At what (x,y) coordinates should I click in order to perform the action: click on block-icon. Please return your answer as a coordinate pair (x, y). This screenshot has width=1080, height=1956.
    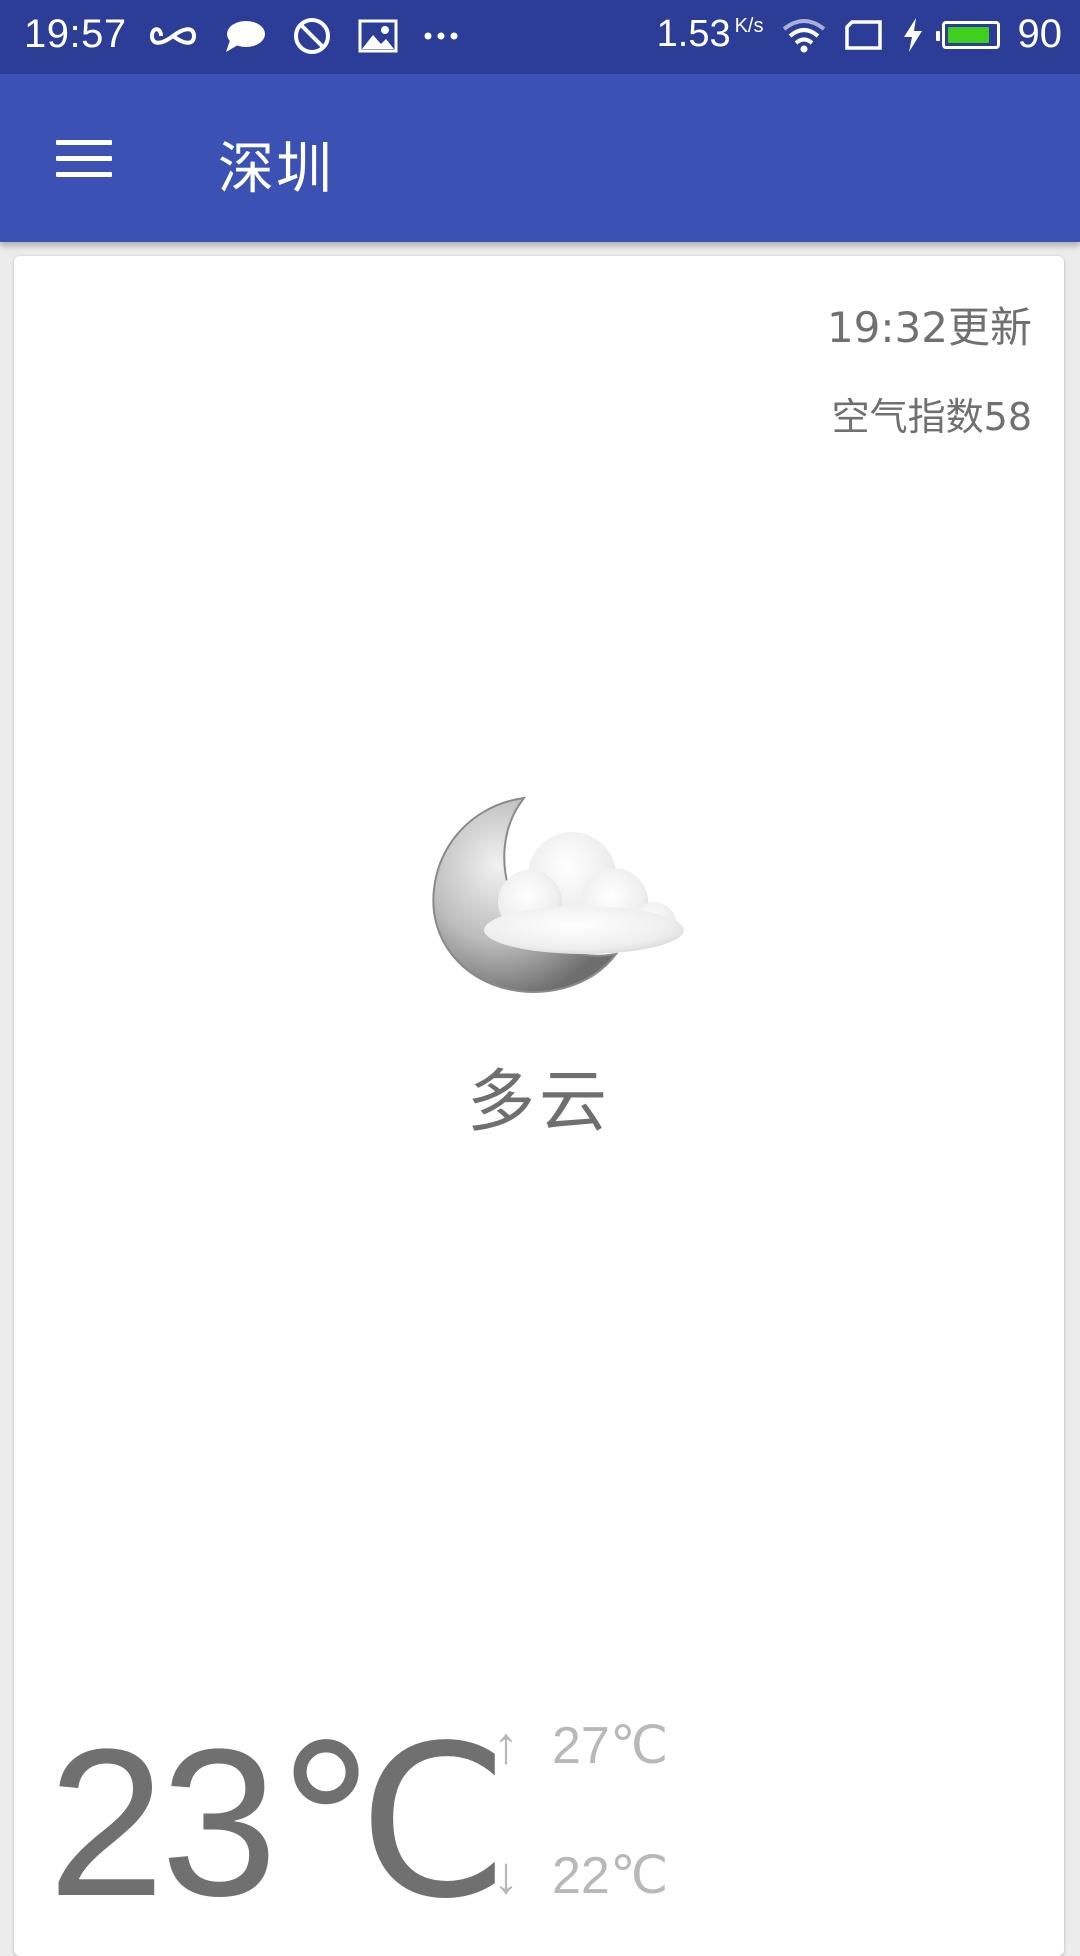
    Looking at the image, I should click on (312, 36).